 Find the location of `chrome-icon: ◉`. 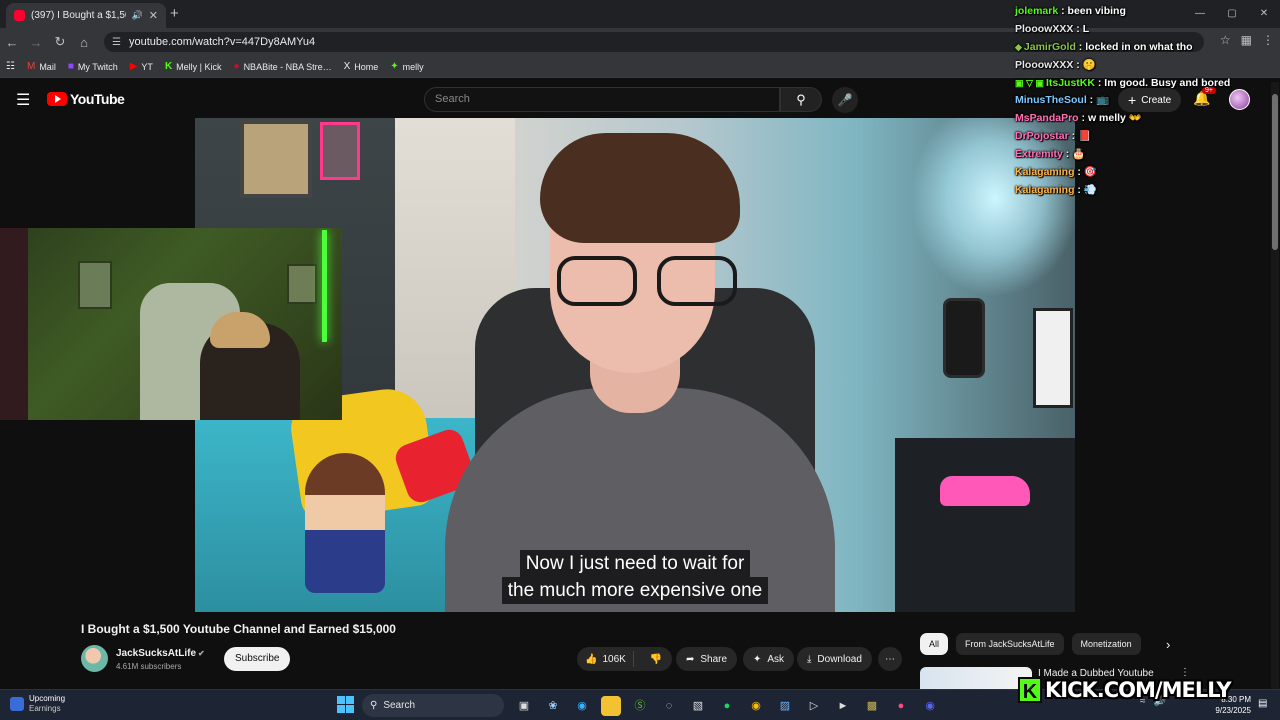

chrome-icon: ◉ is located at coordinates (756, 706).